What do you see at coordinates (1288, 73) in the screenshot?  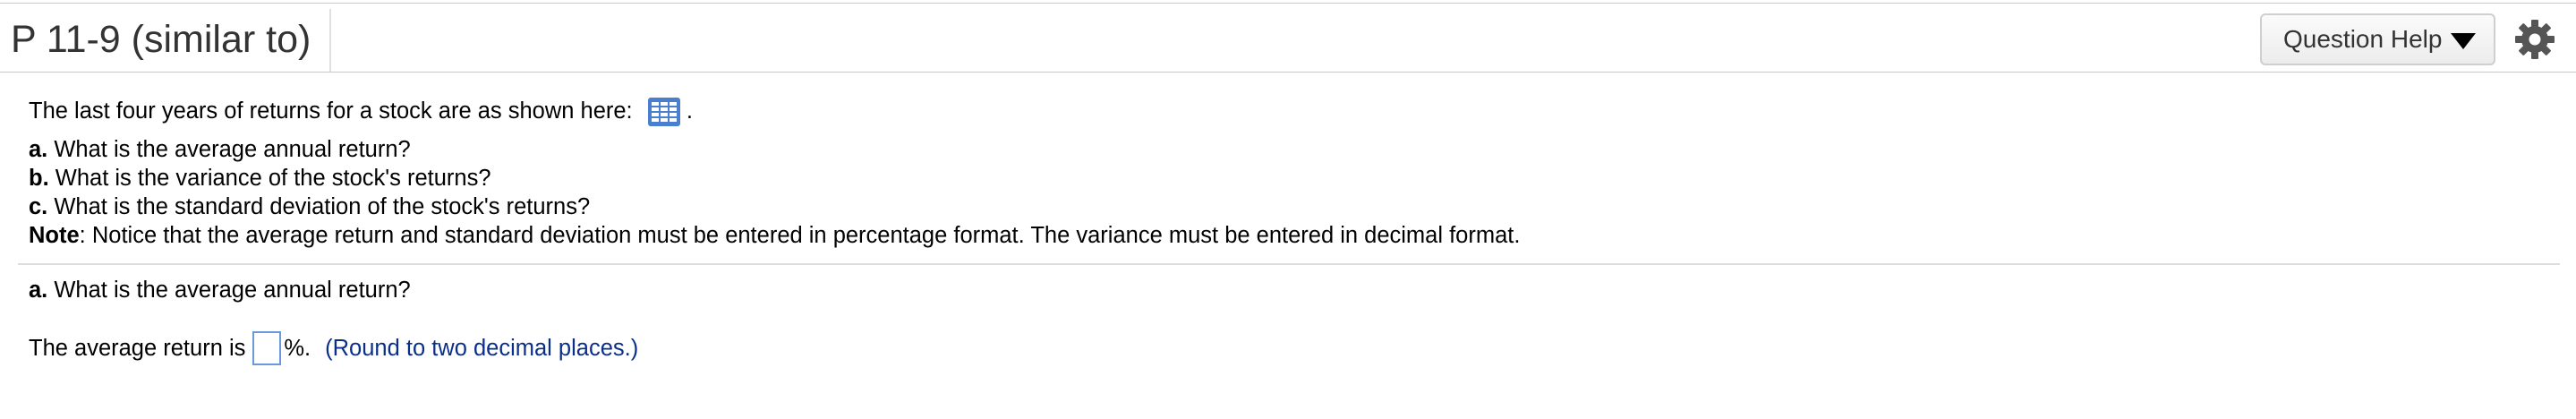 I see `header-divider` at bounding box center [1288, 73].